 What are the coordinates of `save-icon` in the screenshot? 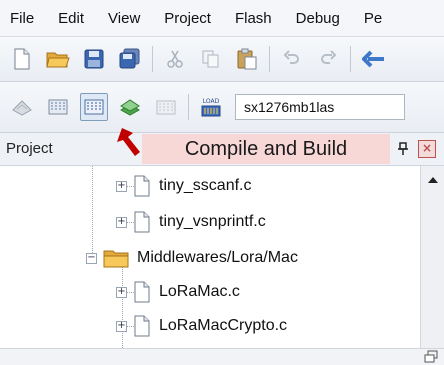 It's located at (94, 59).